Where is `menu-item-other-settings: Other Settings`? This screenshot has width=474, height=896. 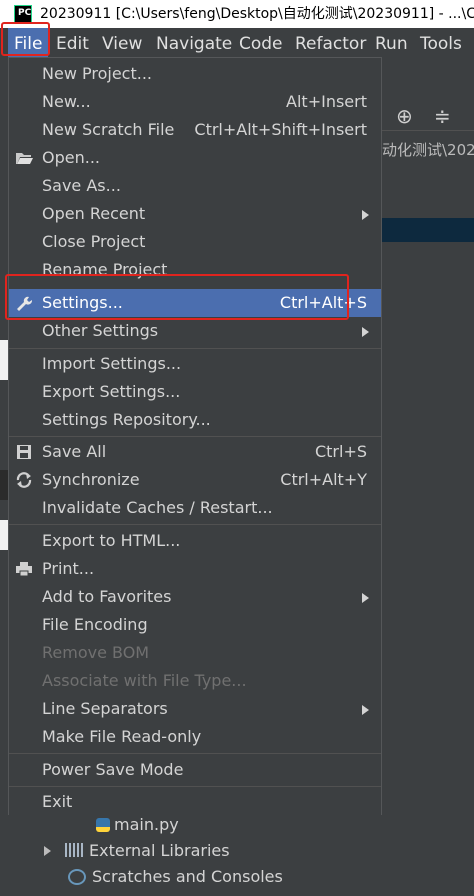
menu-item-other-settings: Other Settings is located at coordinates (195, 331).